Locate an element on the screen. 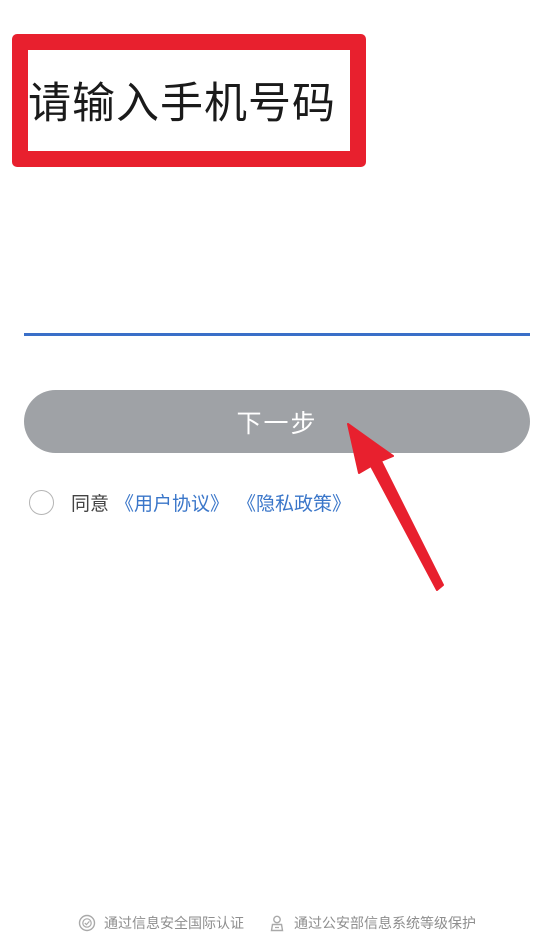 This screenshot has height=945, width=554. footer-cert-police: 通过公安部信息系统等级保护 is located at coordinates (372, 923).